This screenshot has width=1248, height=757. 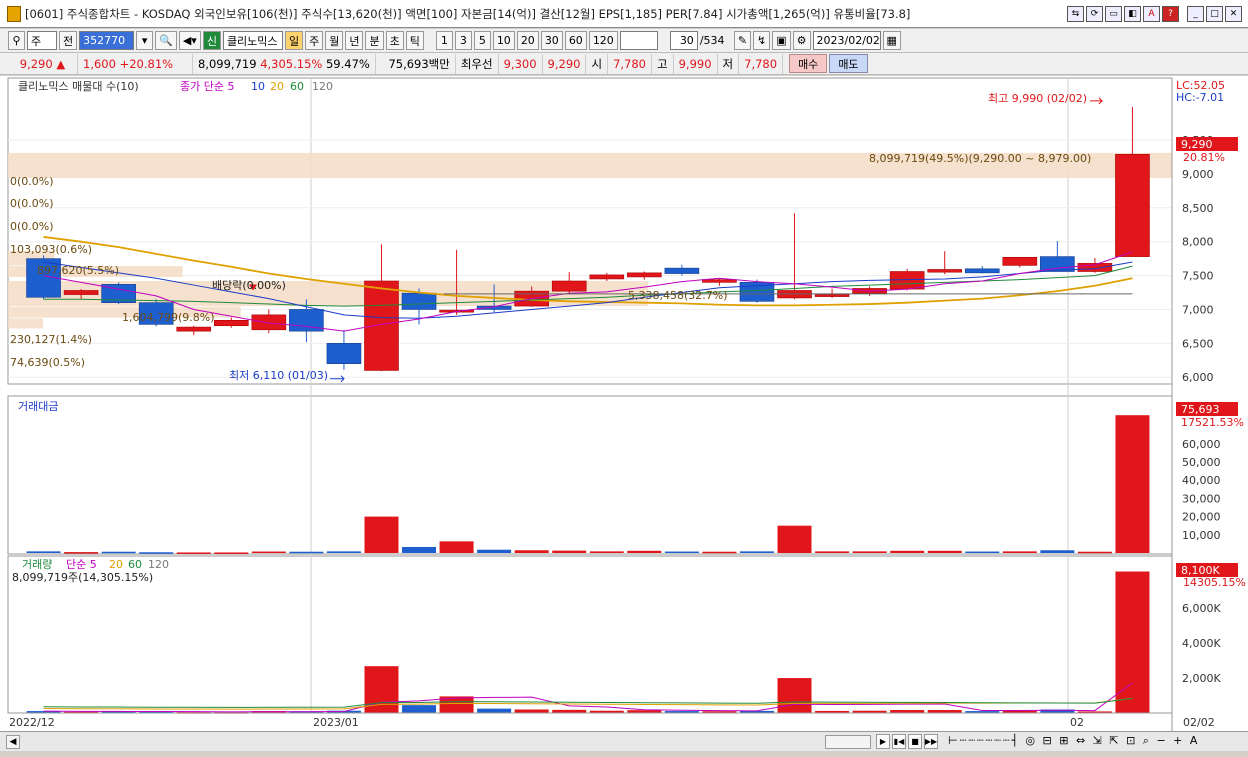 I want to click on split-icon: ◧, so click(x=1132, y=14).